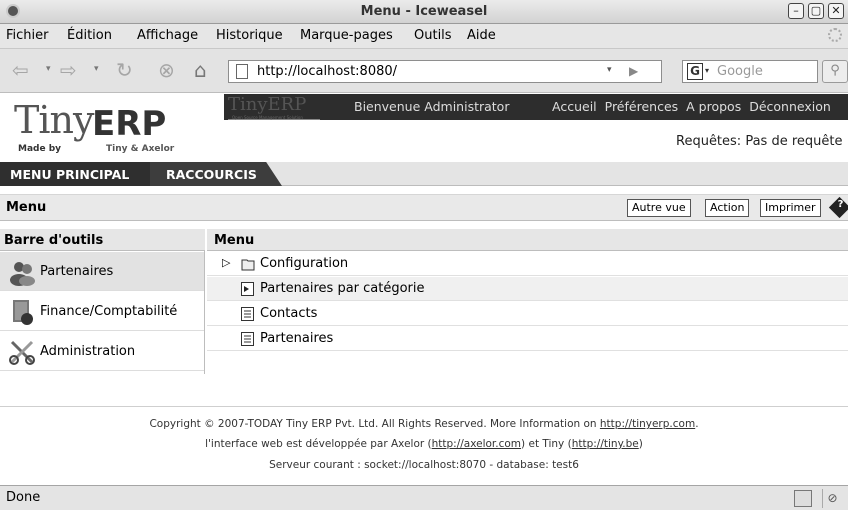 The width and height of the screenshot is (848, 510). What do you see at coordinates (713, 106) in the screenshot?
I see `link-a-propos: A propos` at bounding box center [713, 106].